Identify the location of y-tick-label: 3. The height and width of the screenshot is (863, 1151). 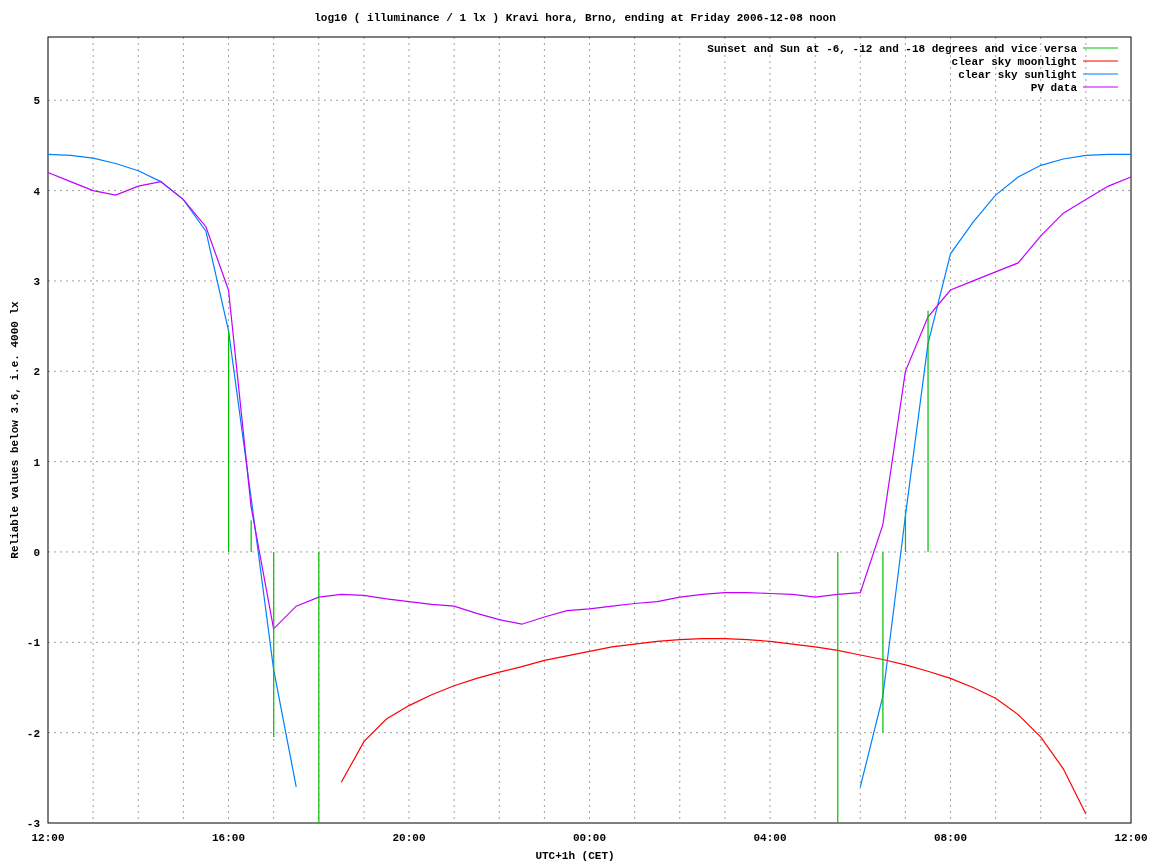
(36, 281).